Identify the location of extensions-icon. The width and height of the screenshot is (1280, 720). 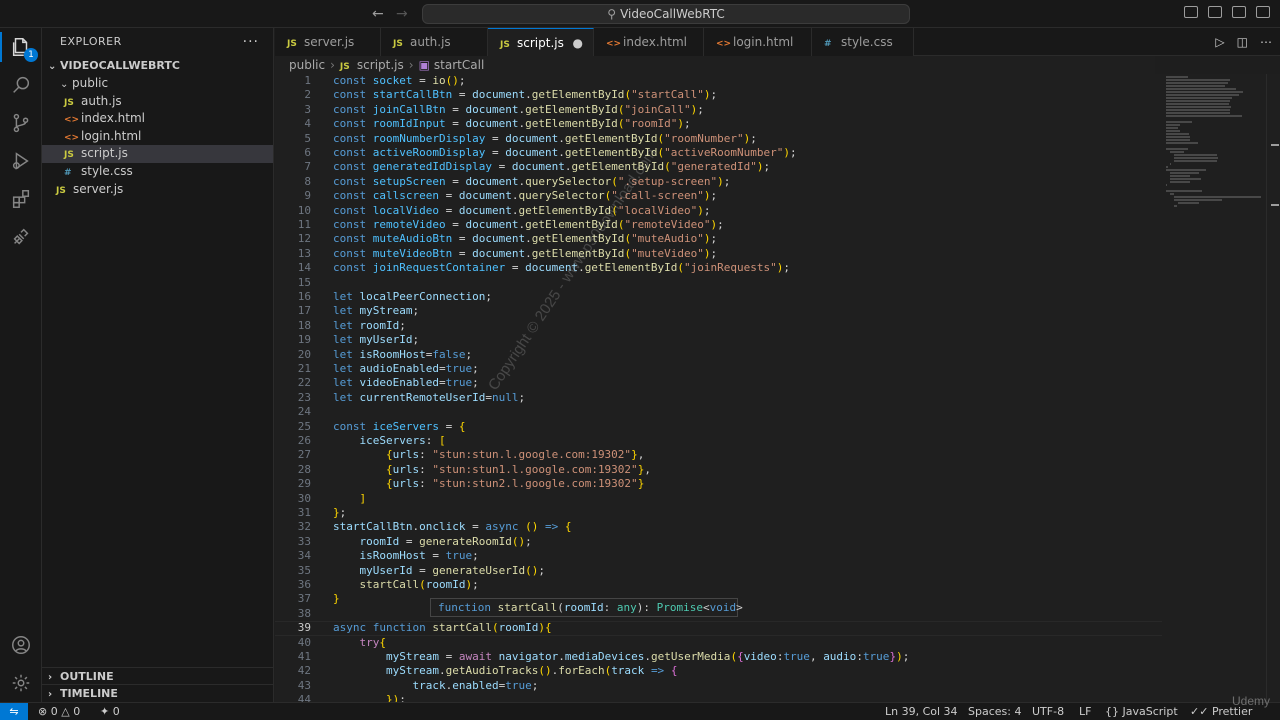
(21, 199).